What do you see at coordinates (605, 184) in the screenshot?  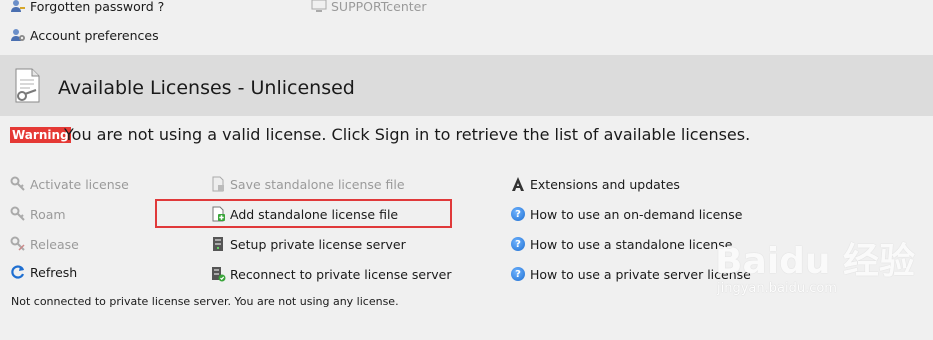 I see `extensions-and-updates-label: Extensions and updates` at bounding box center [605, 184].